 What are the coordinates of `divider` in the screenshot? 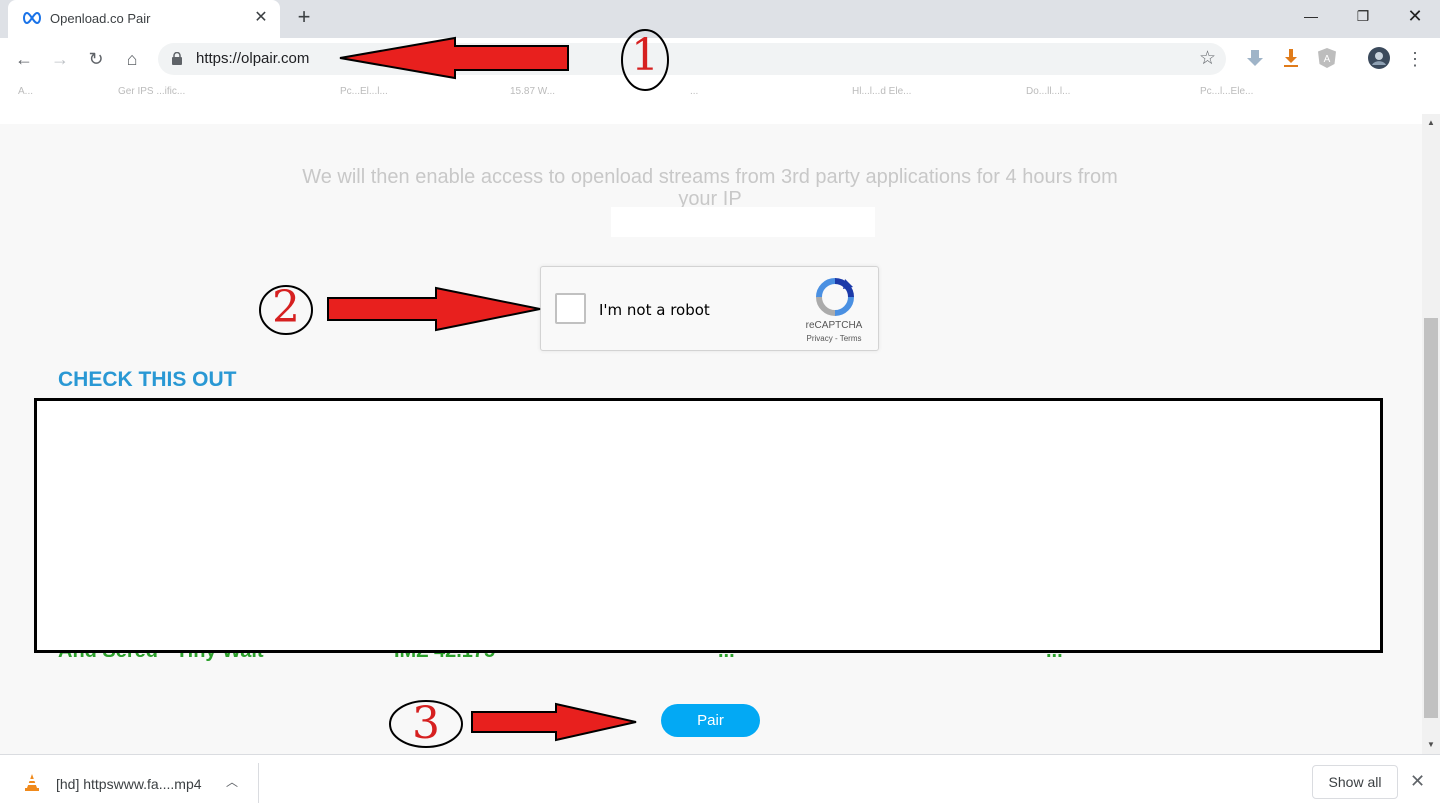 It's located at (258, 783).